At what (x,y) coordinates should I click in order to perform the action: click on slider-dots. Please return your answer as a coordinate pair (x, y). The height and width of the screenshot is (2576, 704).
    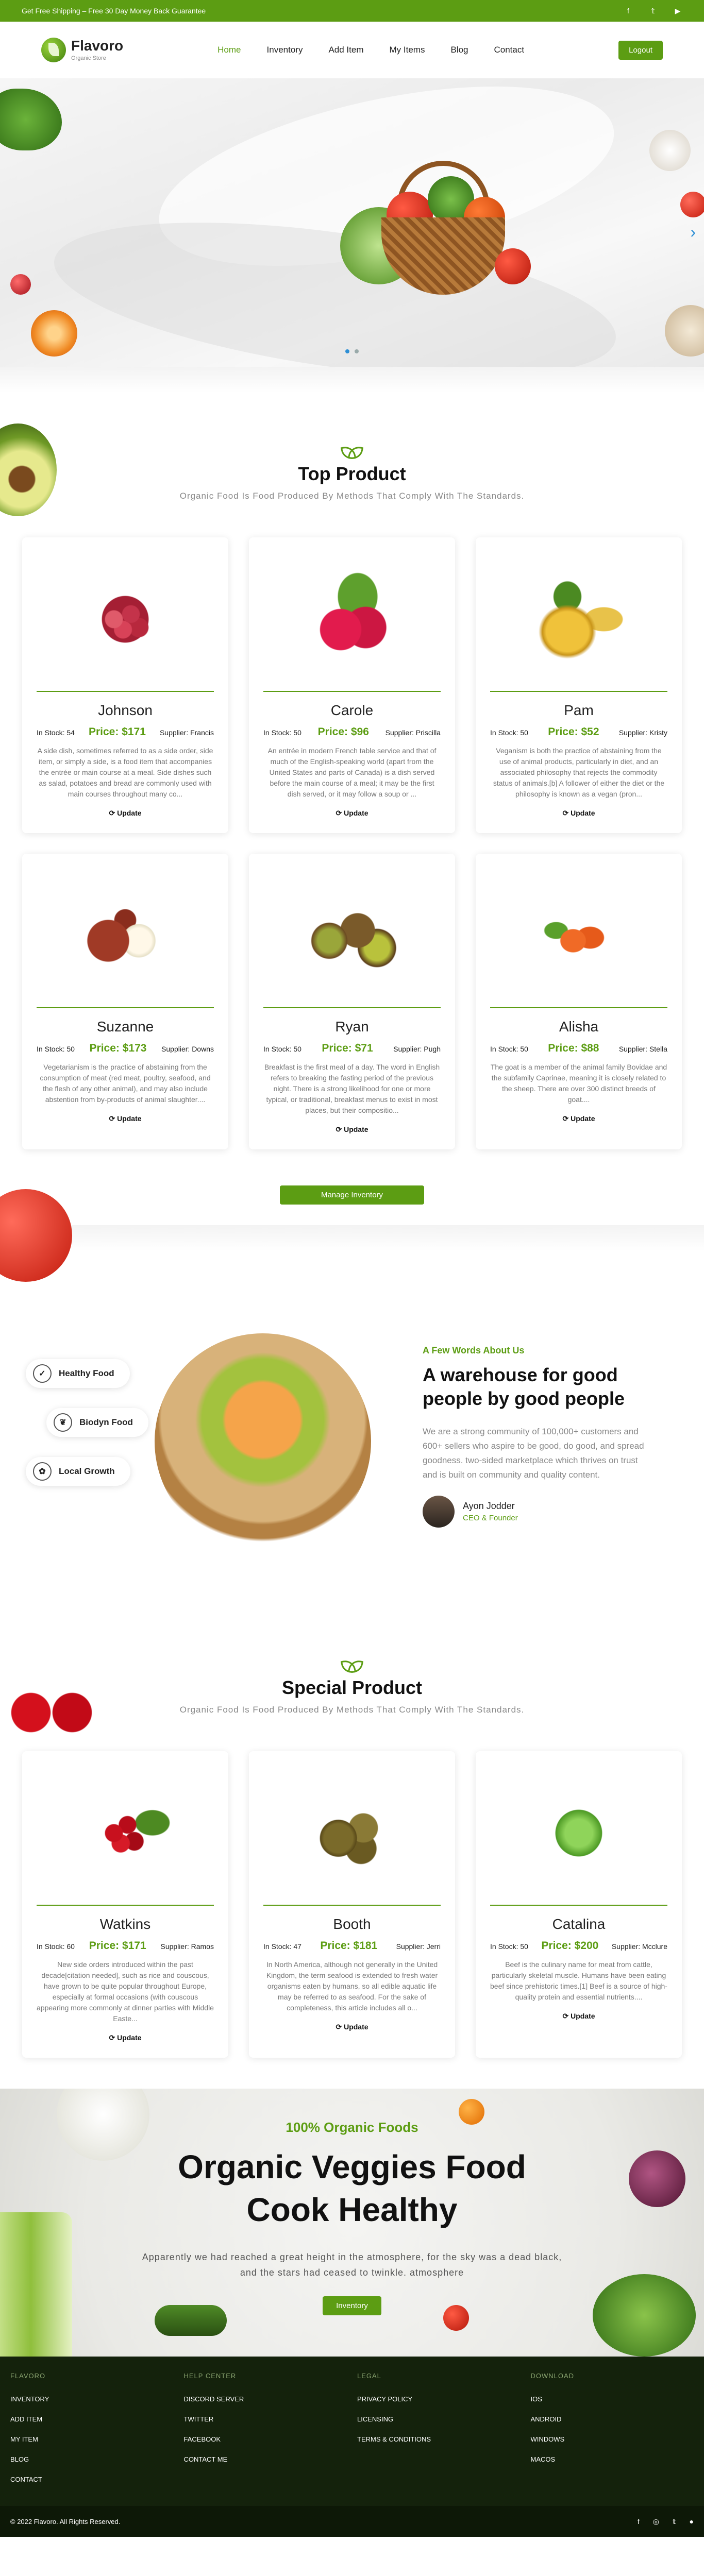
    Looking at the image, I should click on (352, 351).